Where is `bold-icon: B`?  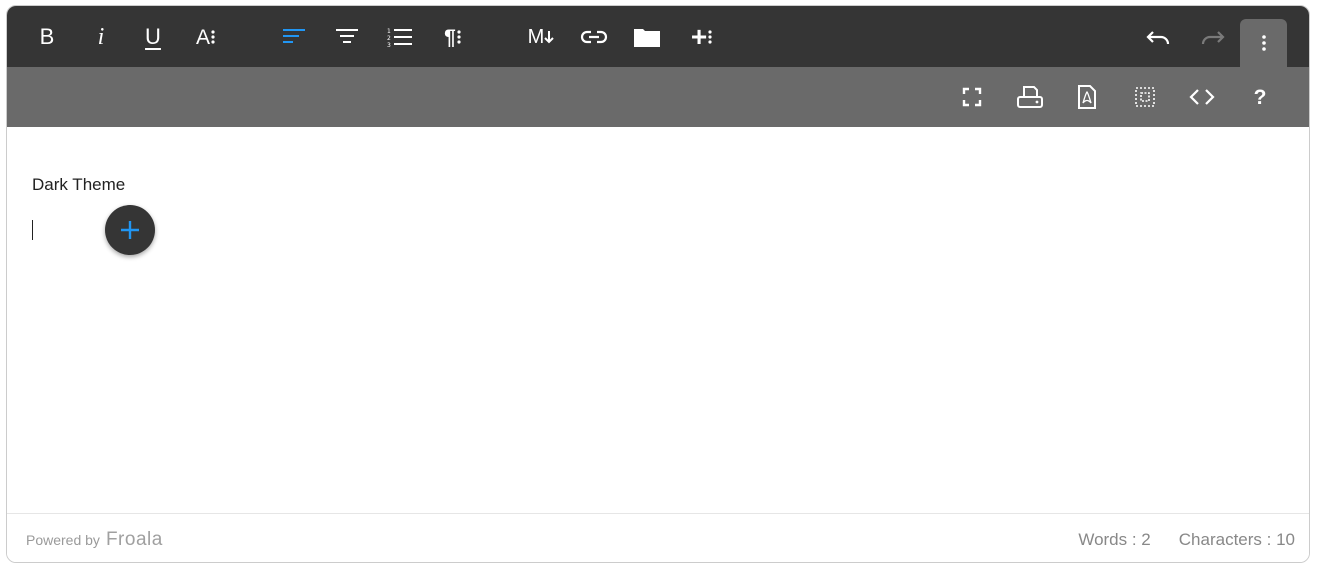 bold-icon: B is located at coordinates (47, 36).